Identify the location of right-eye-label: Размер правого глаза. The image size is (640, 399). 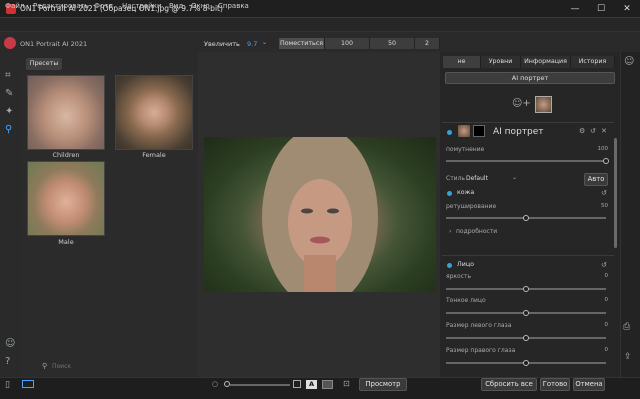
(481, 350).